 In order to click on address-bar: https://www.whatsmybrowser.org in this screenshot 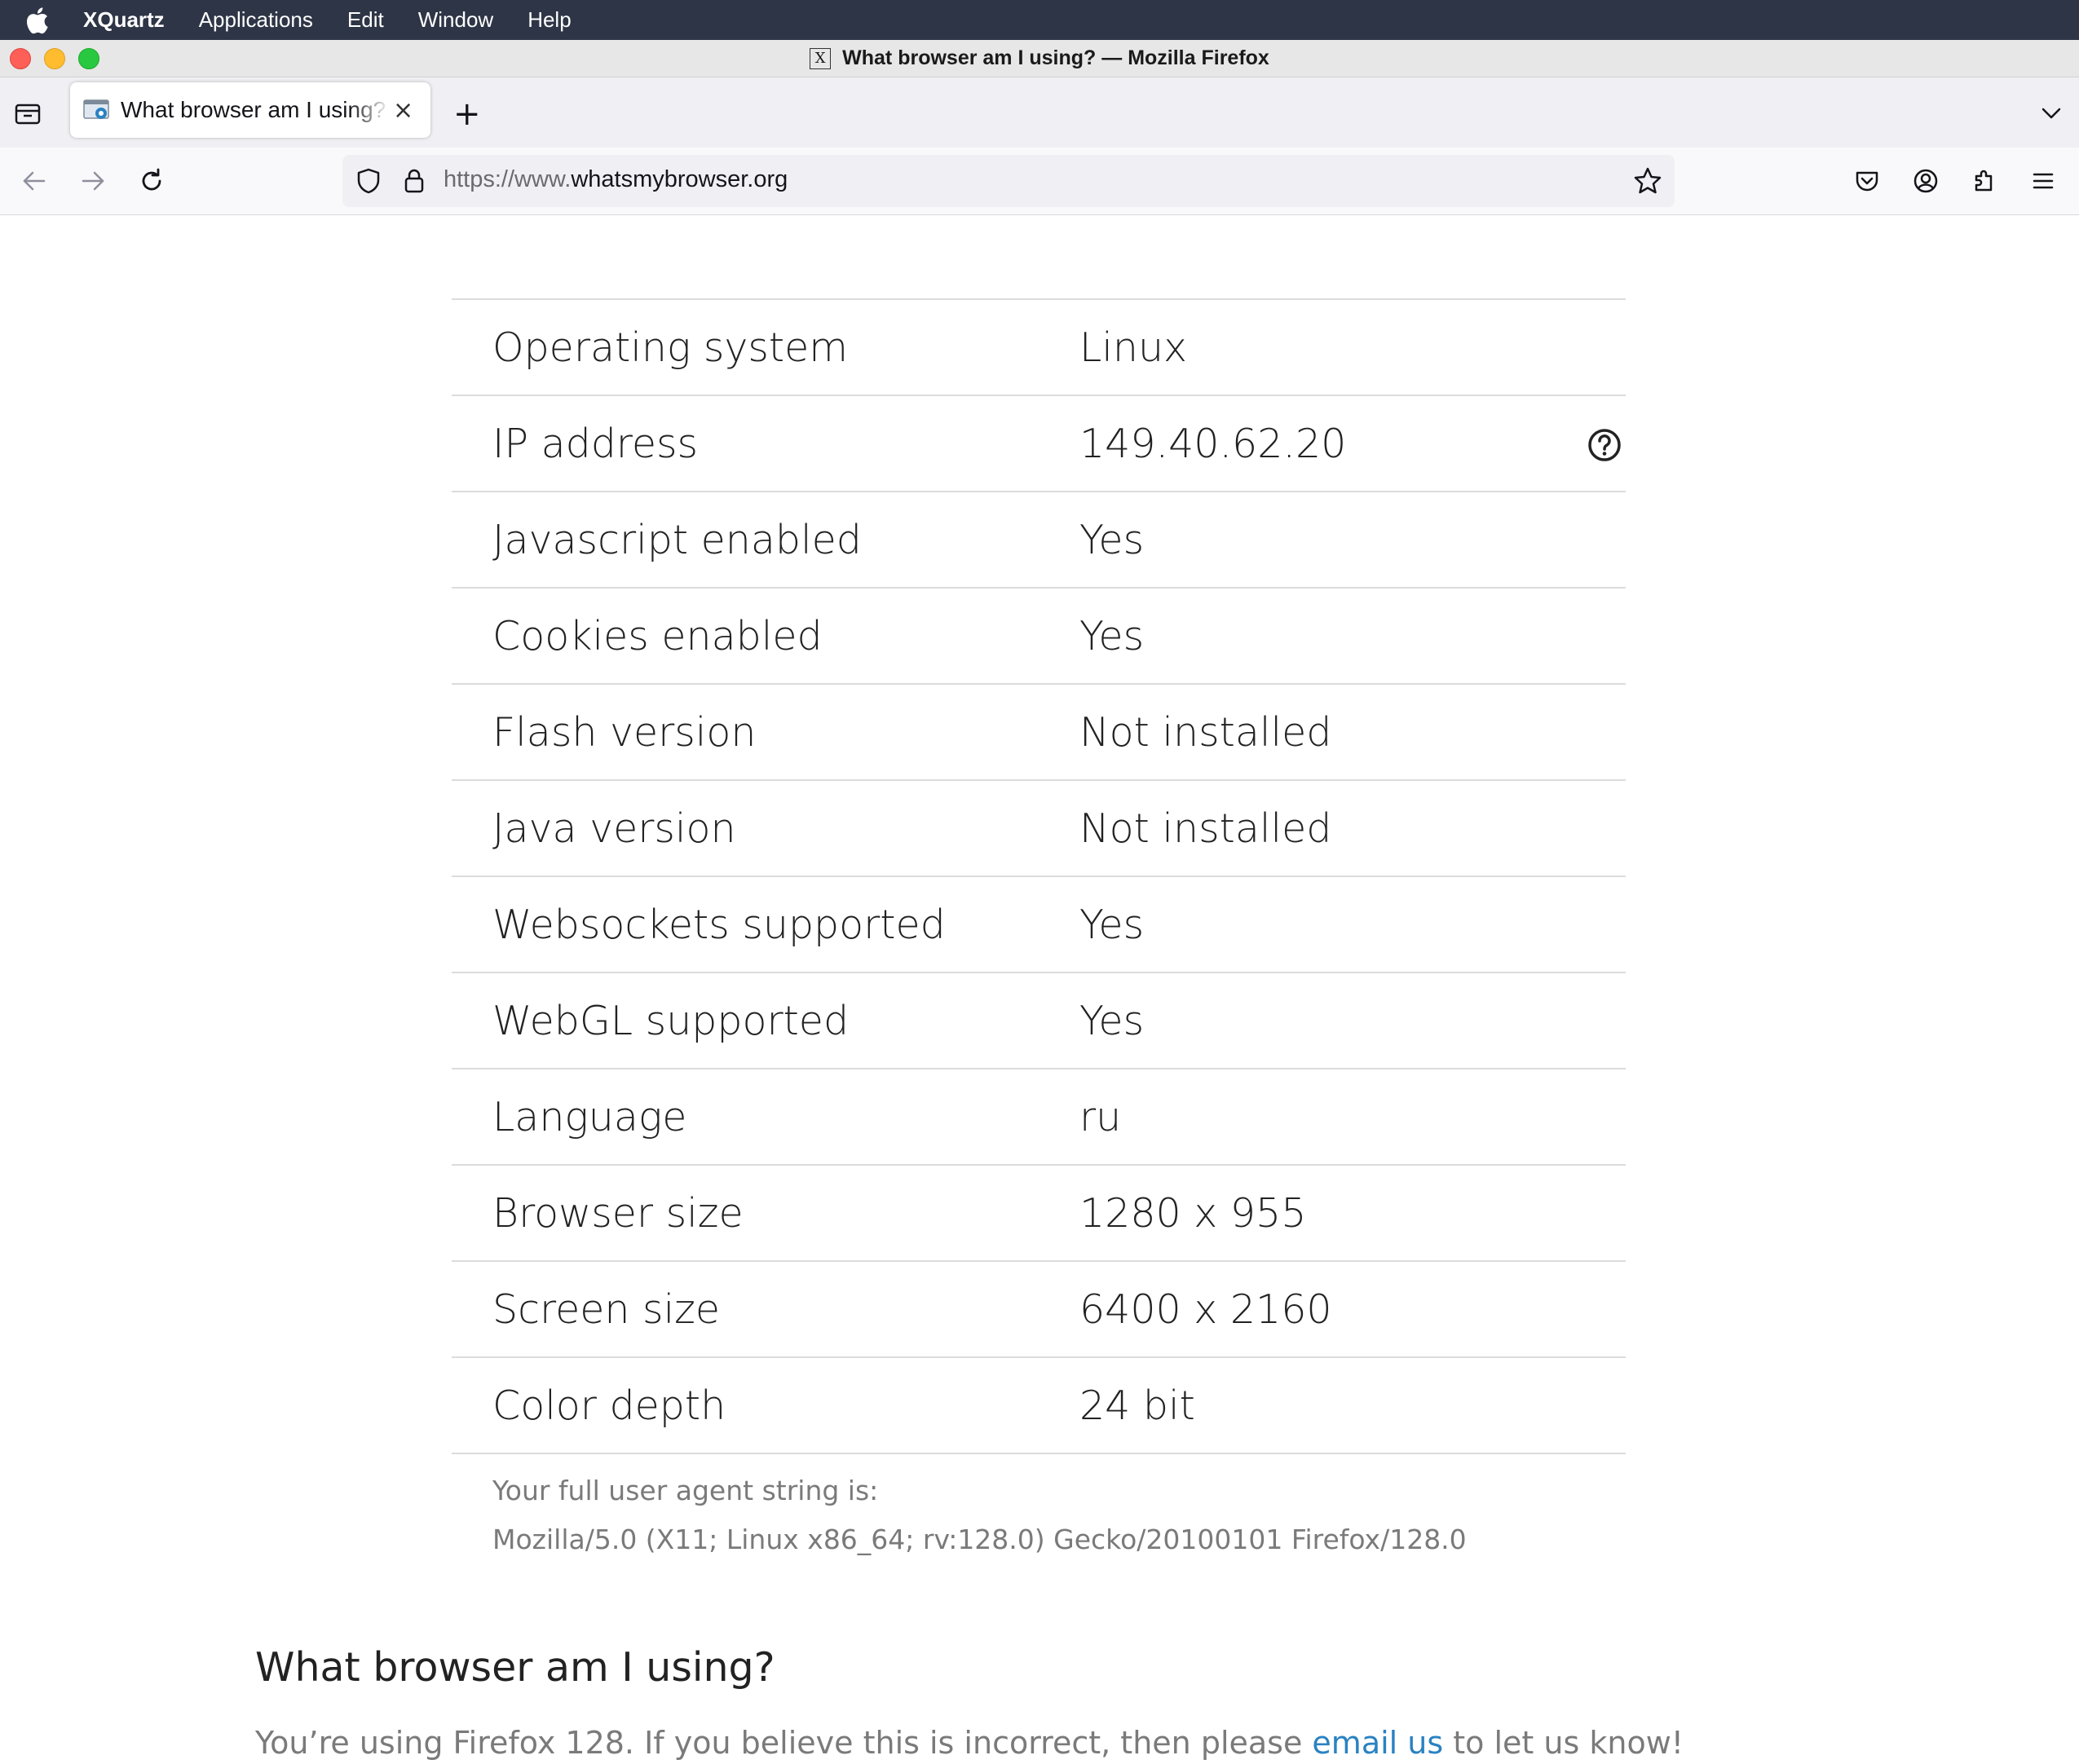, I will do `click(1009, 181)`.